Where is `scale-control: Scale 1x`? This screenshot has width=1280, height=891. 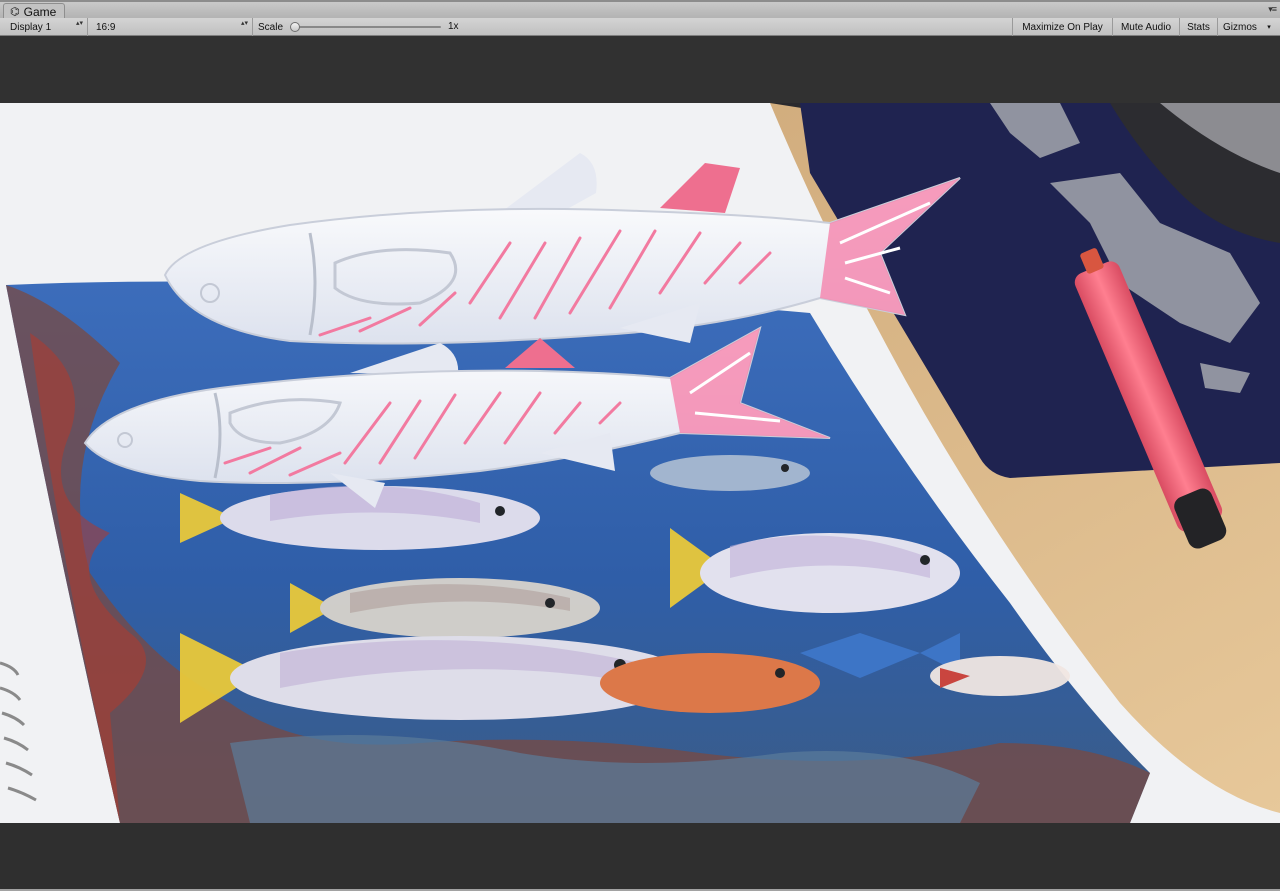
scale-control: Scale 1x is located at coordinates (358, 27).